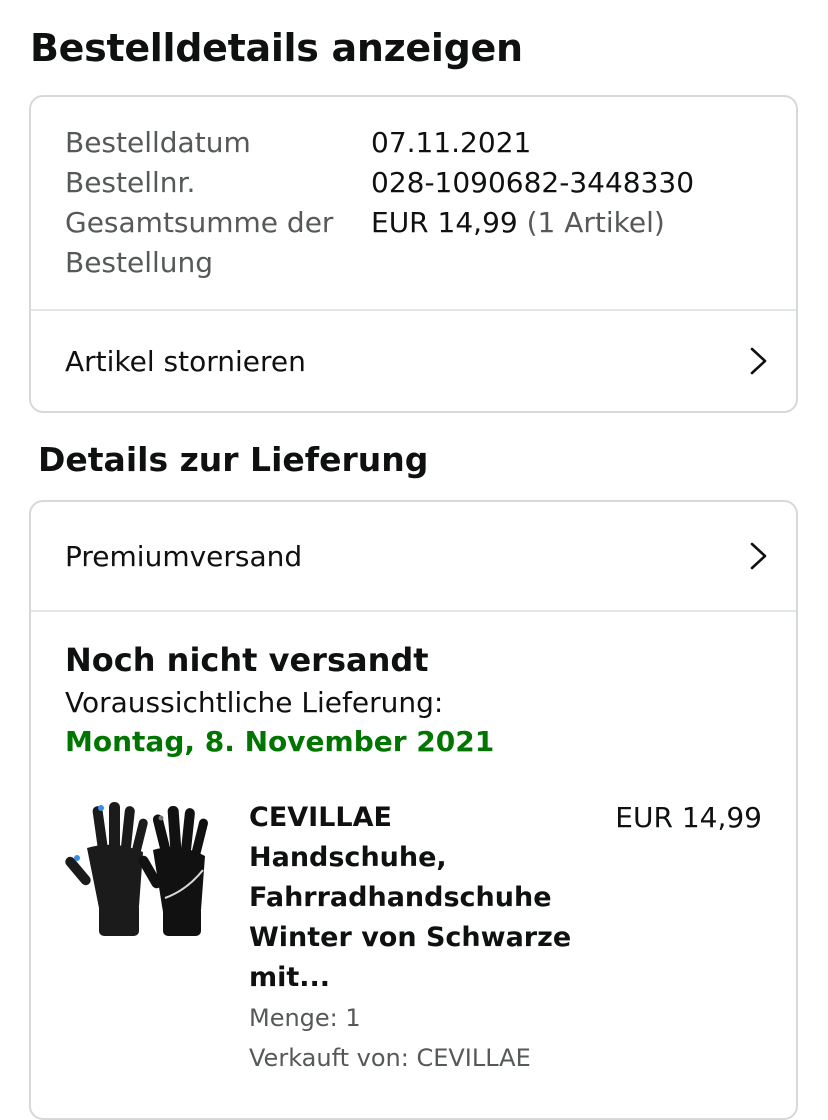  Describe the element at coordinates (444, 222) in the screenshot. I see `order-total-value: EUR 14,99` at that location.